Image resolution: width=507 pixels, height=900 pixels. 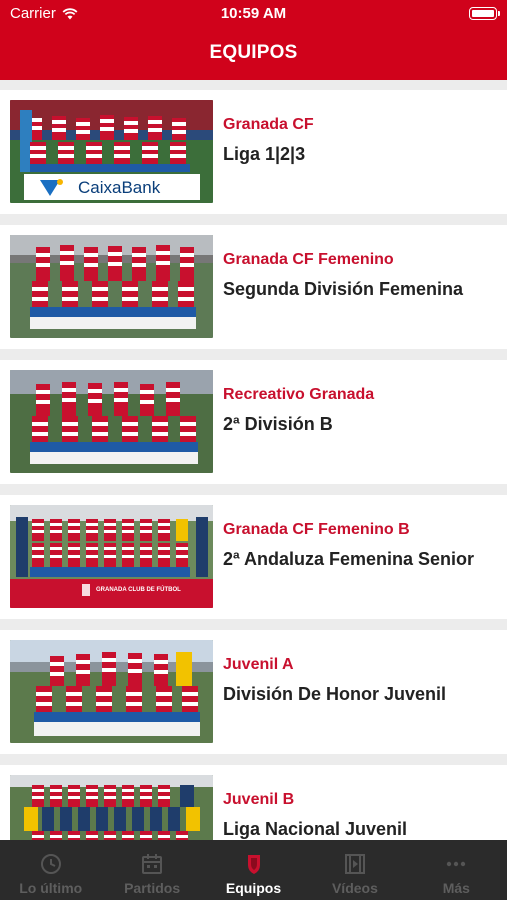 I want to click on team-name: Recreativo Granada, so click(x=299, y=394).